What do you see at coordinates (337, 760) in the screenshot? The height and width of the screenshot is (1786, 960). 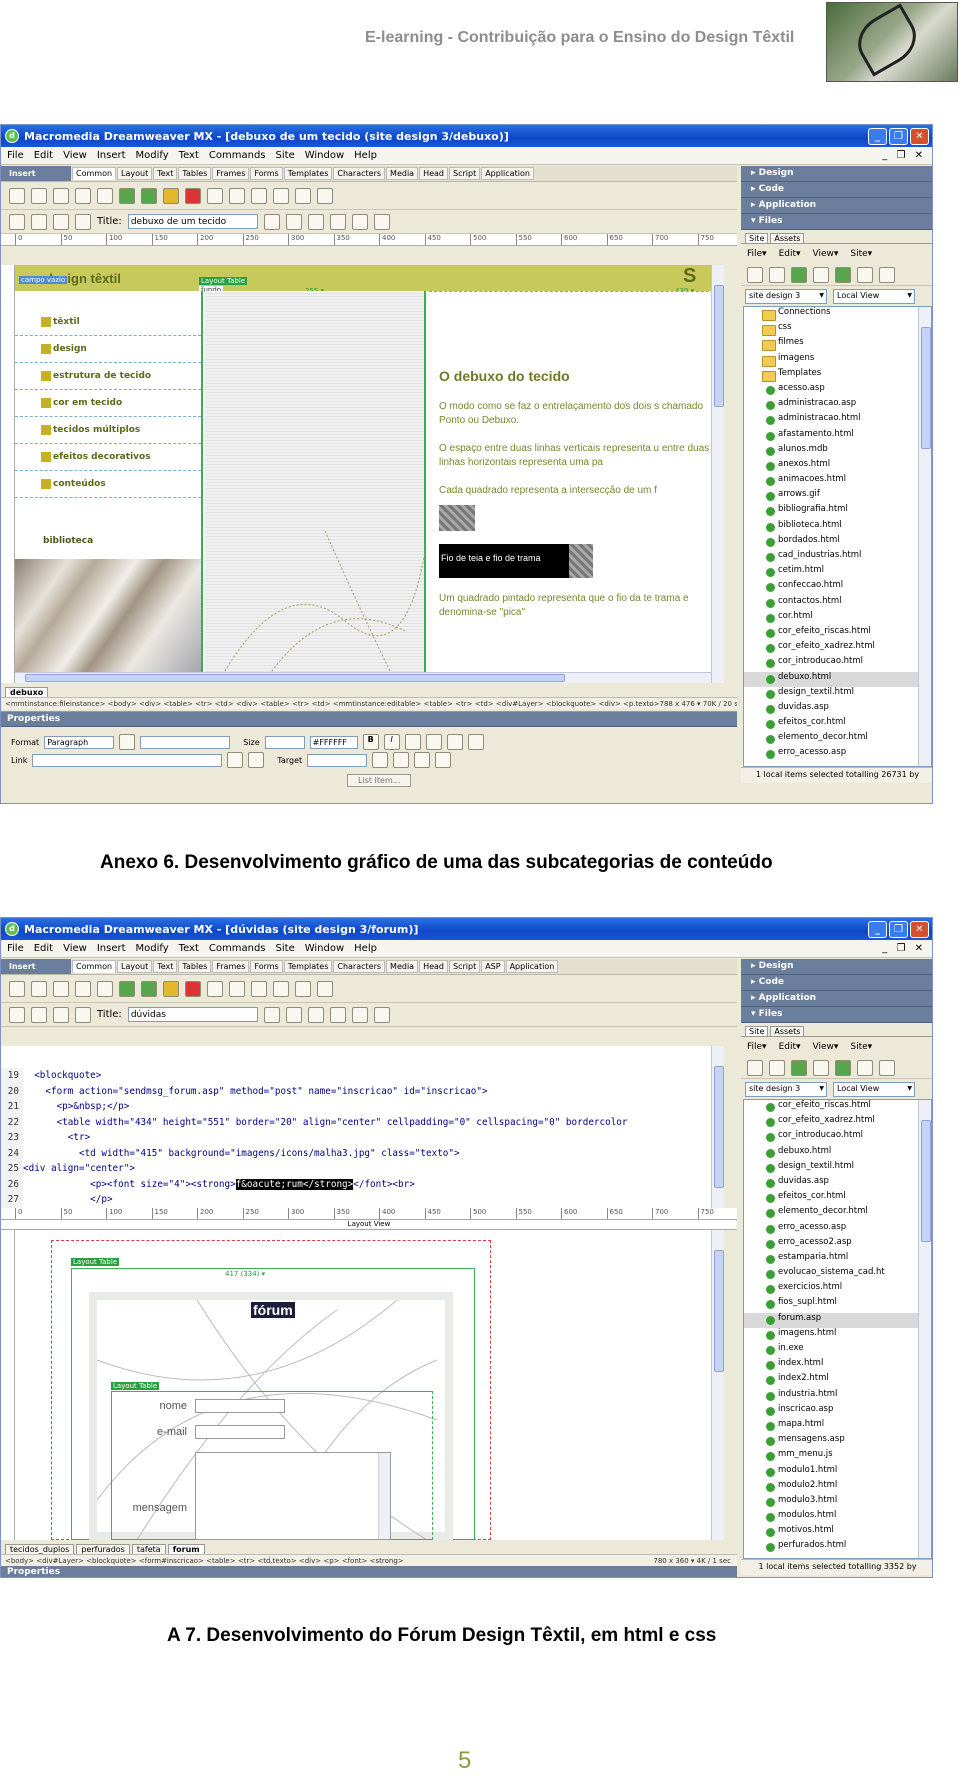 I see `target-select` at bounding box center [337, 760].